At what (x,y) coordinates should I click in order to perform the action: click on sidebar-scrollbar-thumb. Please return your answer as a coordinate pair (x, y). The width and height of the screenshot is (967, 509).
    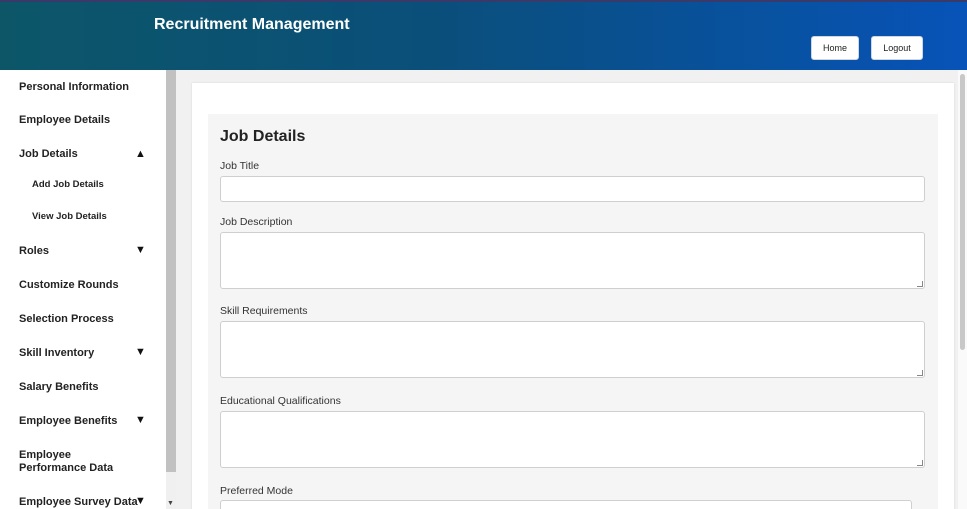
    Looking at the image, I should click on (171, 271).